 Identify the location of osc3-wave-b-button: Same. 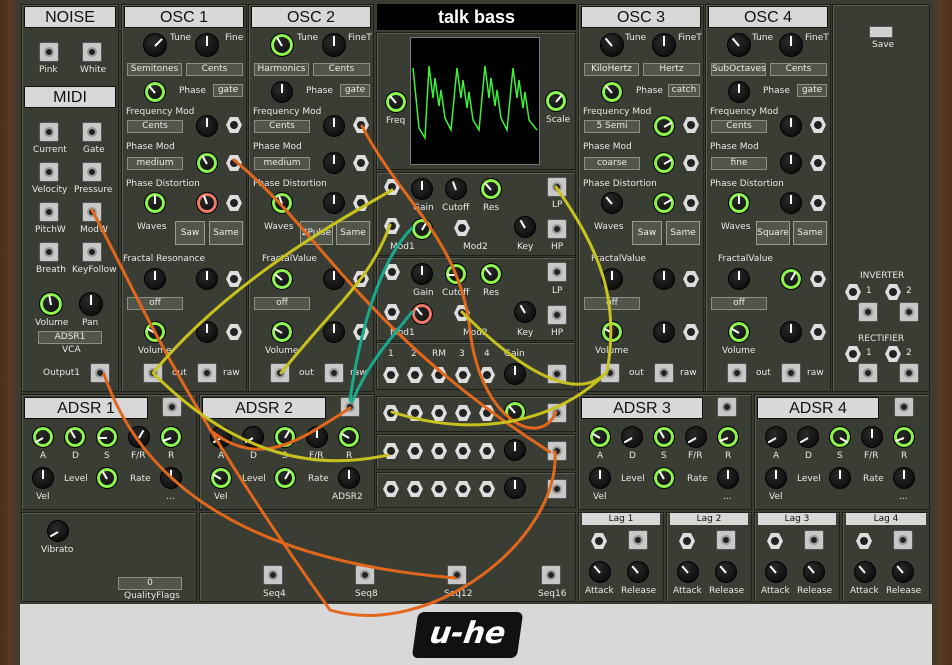
(683, 233).